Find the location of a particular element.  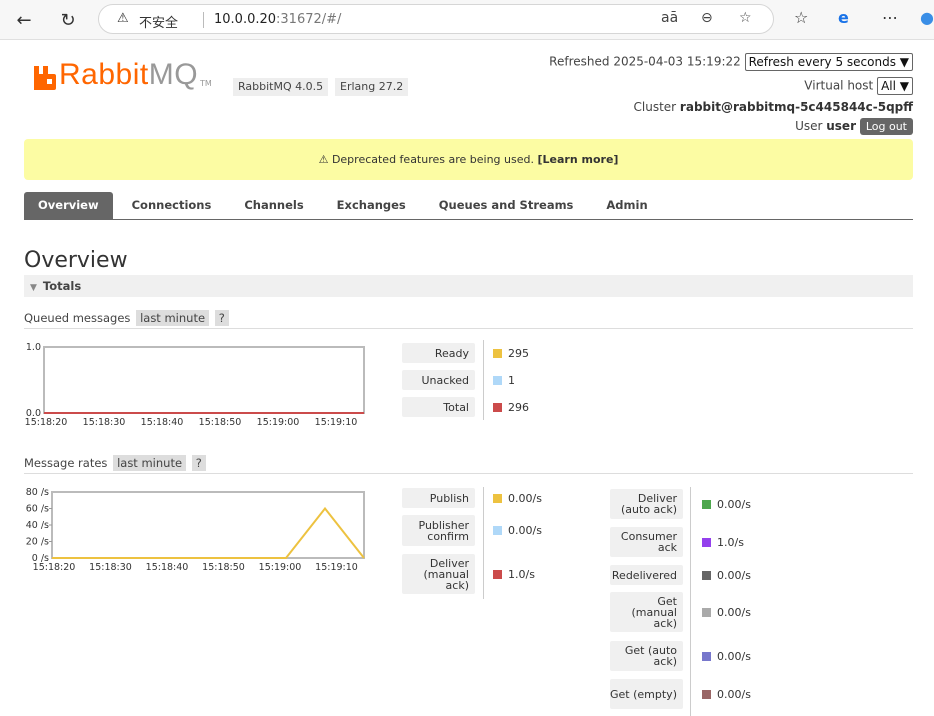

warning-icon: ⚠ is located at coordinates (123, 18).